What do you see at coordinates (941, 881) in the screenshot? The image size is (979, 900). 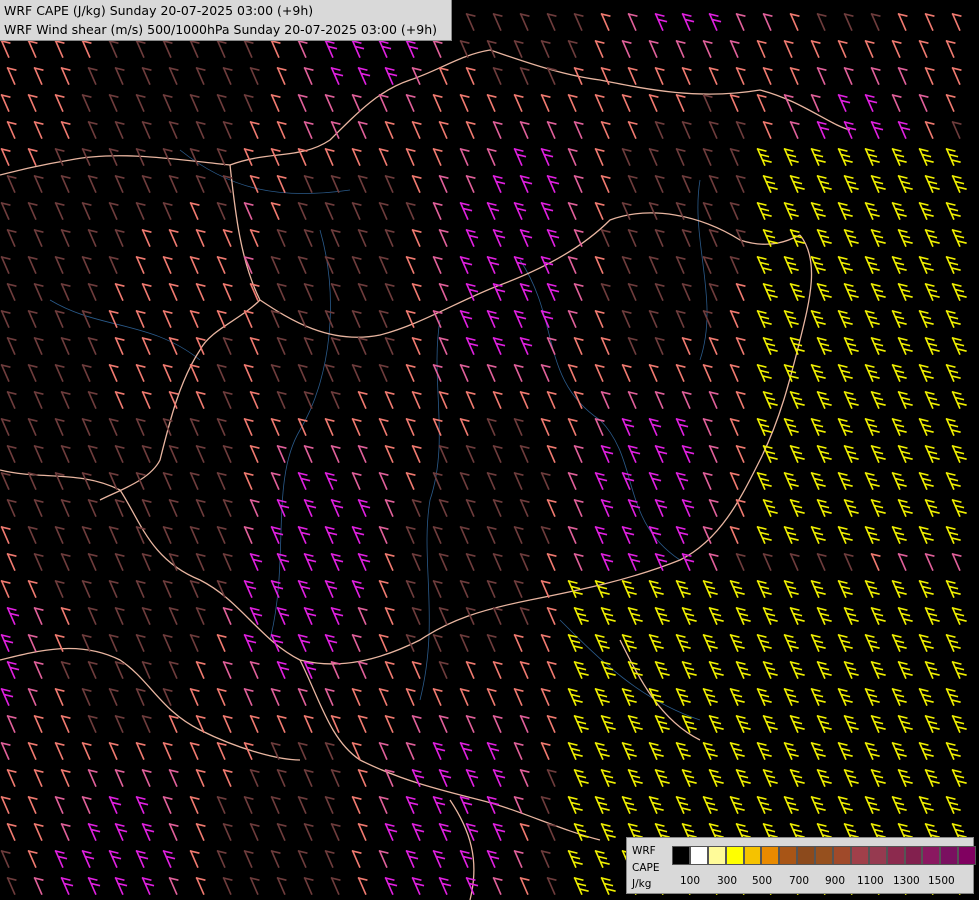 I see `legend-tick-label: 1500` at bounding box center [941, 881].